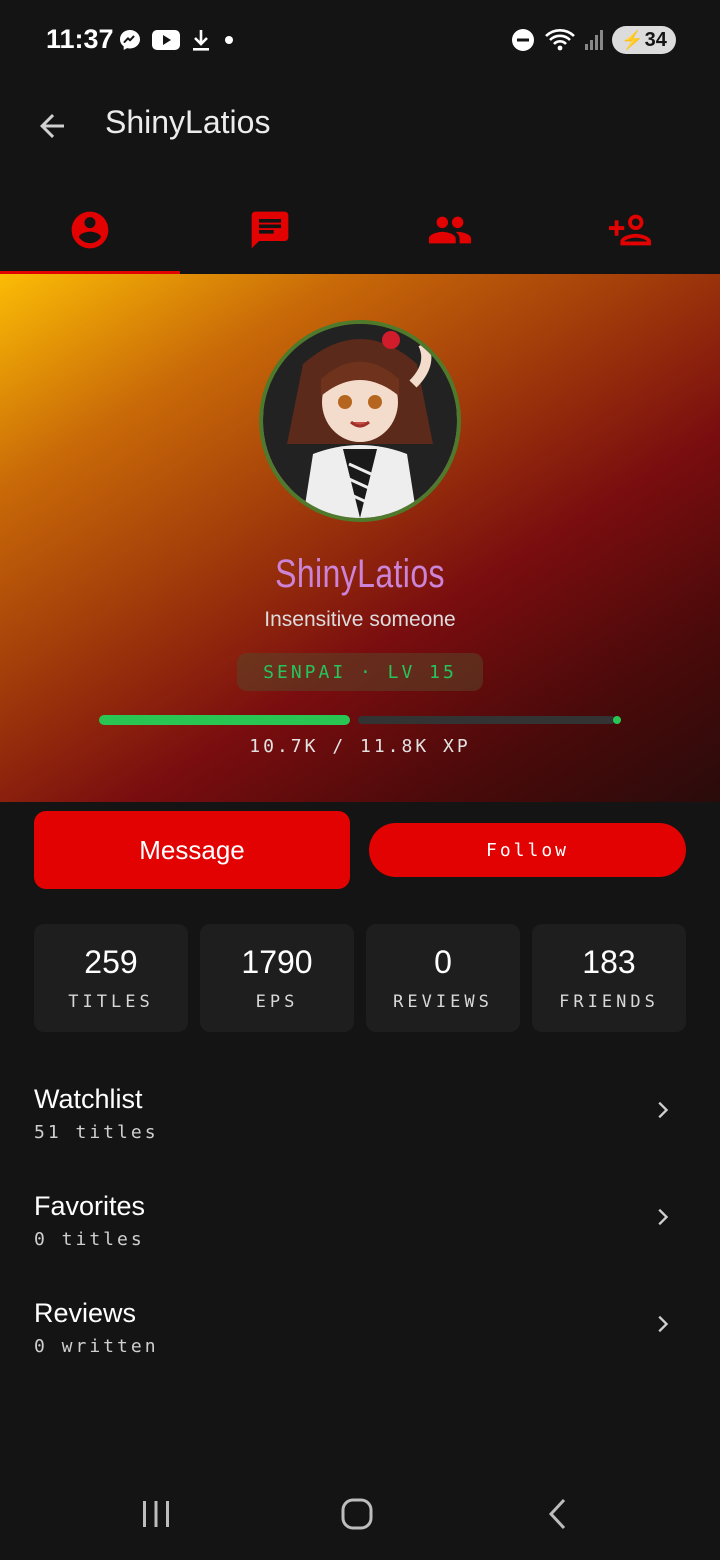 The width and height of the screenshot is (720, 1560). Describe the element at coordinates (96, 1132) in the screenshot. I see `list-item-subtitle: 51 titles` at that location.